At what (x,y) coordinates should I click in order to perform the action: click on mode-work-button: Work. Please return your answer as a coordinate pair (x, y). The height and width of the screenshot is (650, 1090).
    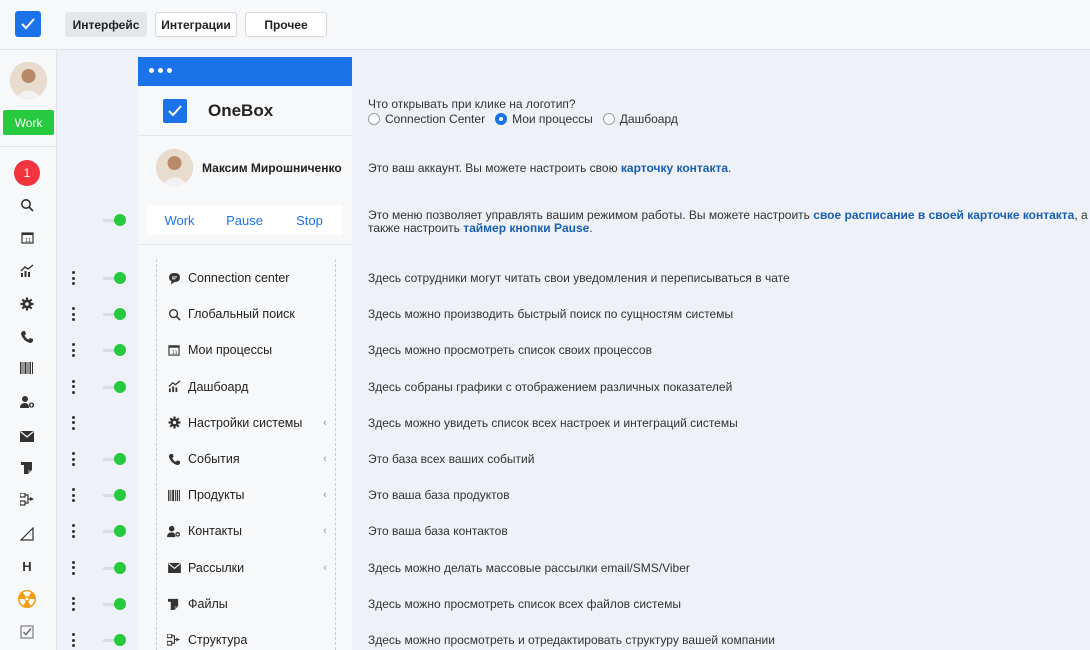
    Looking at the image, I should click on (179, 220).